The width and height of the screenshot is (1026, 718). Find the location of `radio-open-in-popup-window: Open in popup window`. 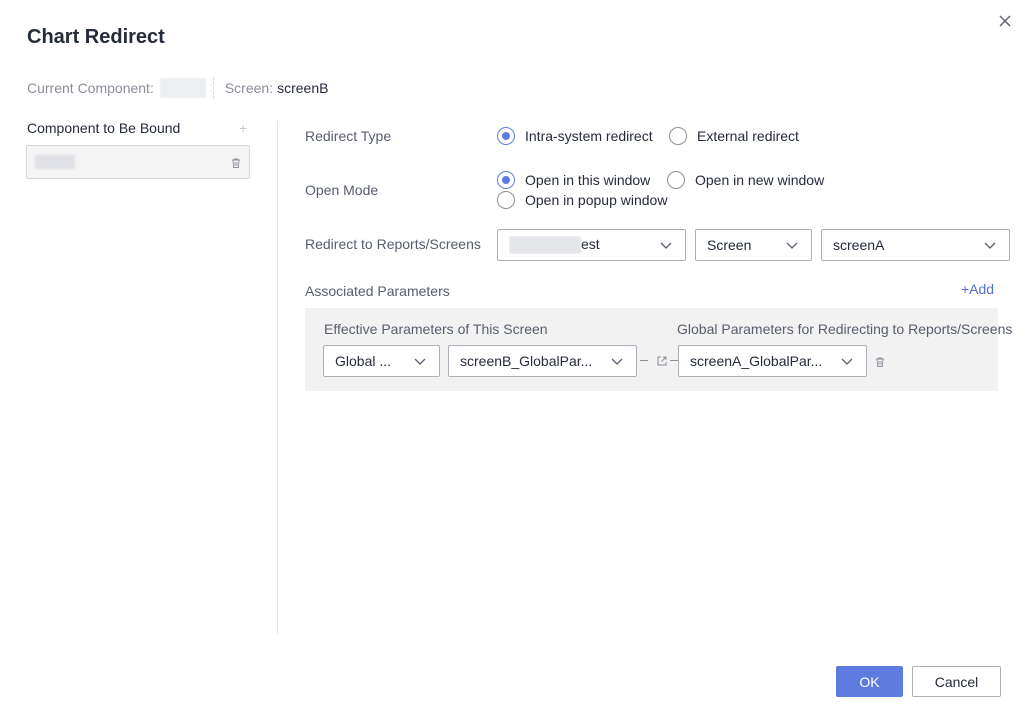

radio-open-in-popup-window: Open in popup window is located at coordinates (582, 200).